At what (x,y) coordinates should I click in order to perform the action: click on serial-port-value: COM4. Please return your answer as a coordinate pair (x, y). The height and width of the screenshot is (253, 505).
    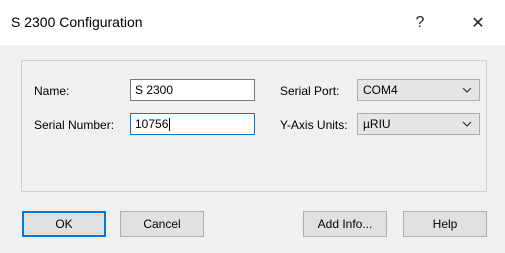
    Looking at the image, I should click on (380, 90).